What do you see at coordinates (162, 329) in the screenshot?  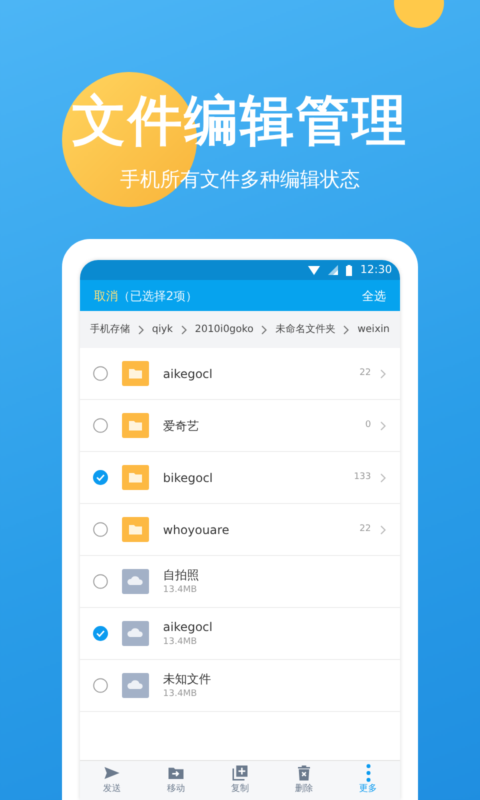 I see `breadcrumb-item: qiyk` at bounding box center [162, 329].